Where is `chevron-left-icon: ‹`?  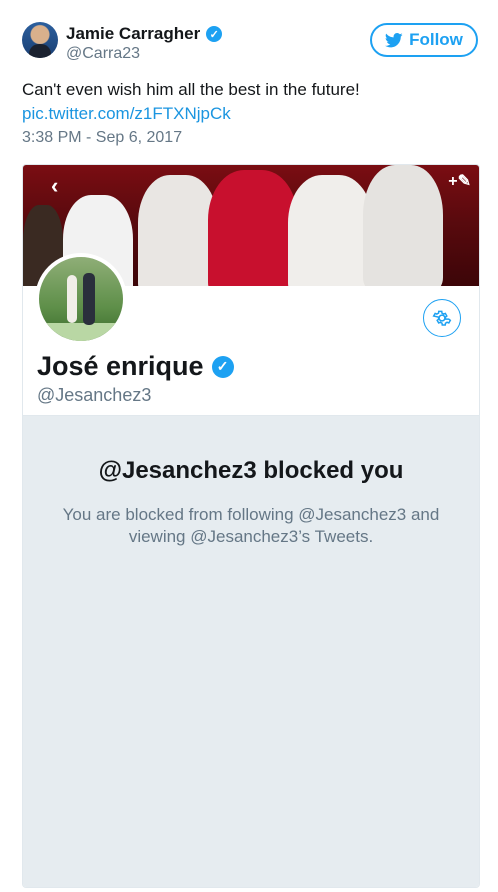 chevron-left-icon: ‹ is located at coordinates (54, 186).